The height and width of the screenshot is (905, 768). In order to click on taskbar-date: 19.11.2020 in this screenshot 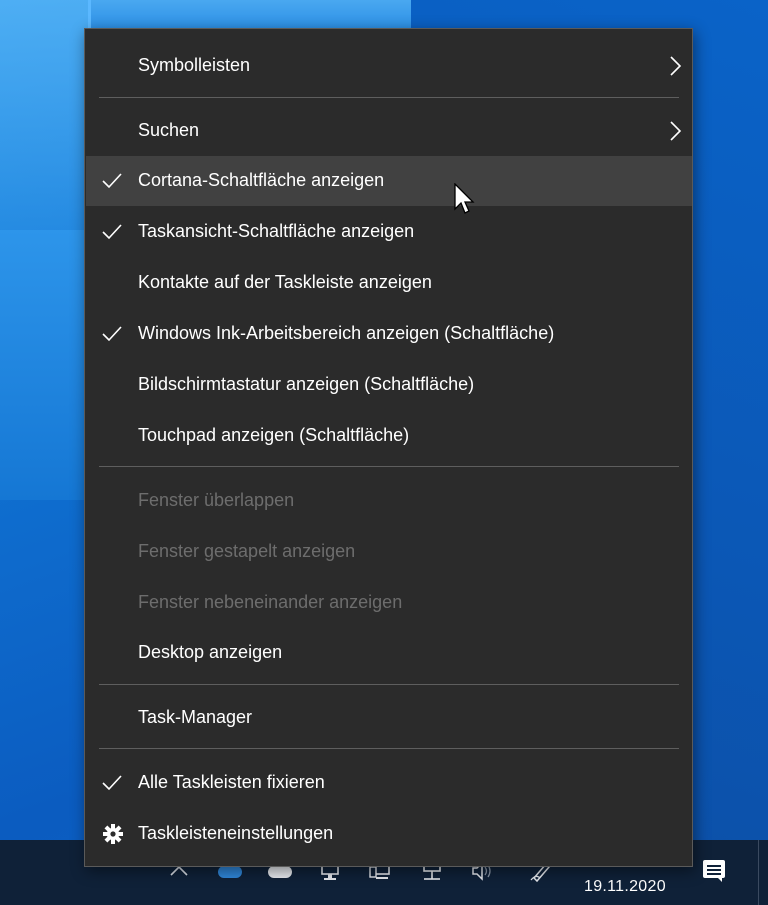, I will do `click(625, 887)`.